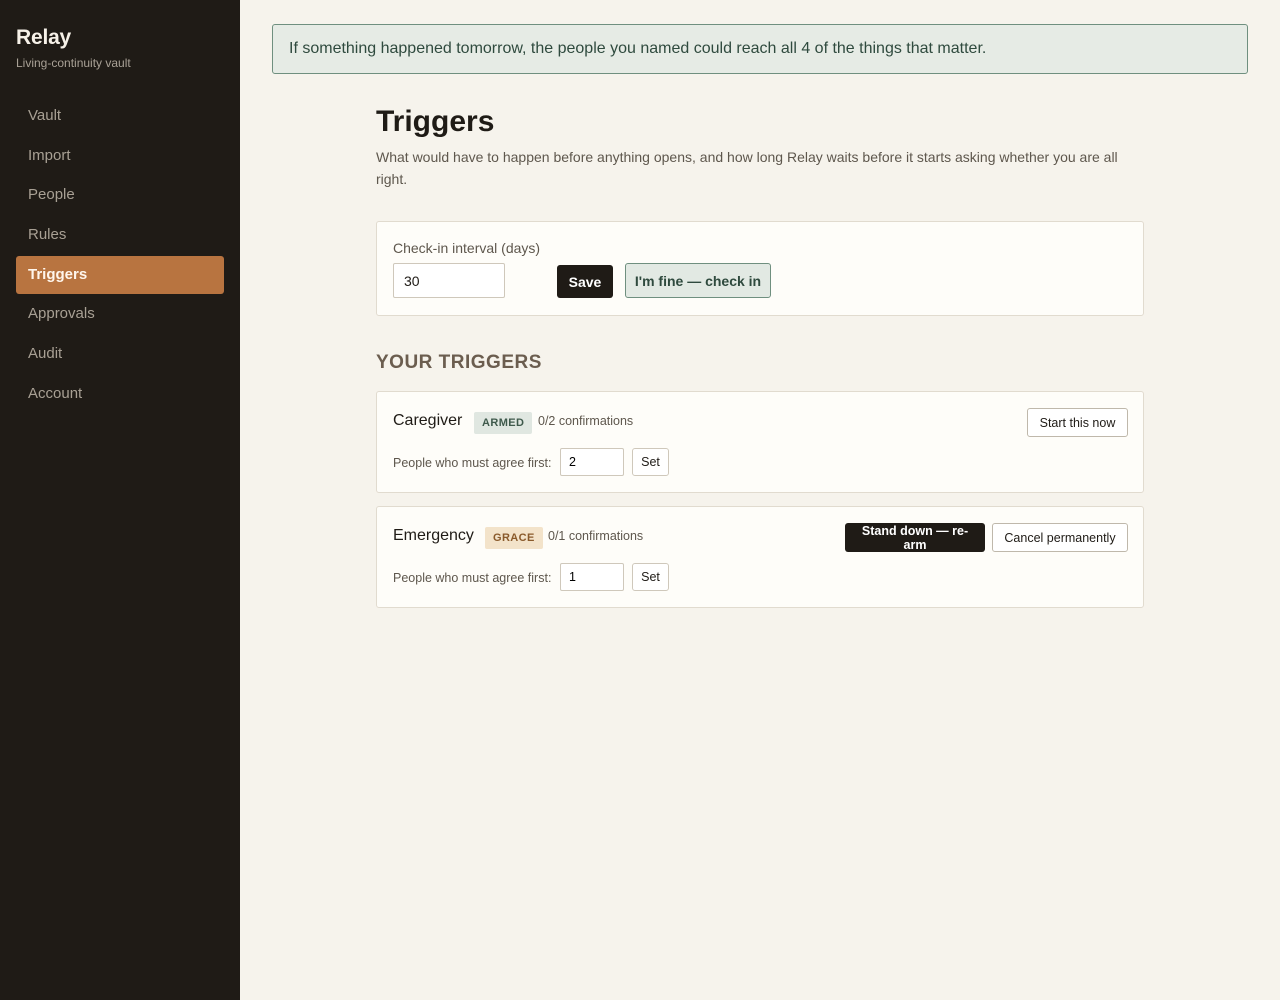  What do you see at coordinates (120, 195) in the screenshot?
I see `sidebar-item-people: People` at bounding box center [120, 195].